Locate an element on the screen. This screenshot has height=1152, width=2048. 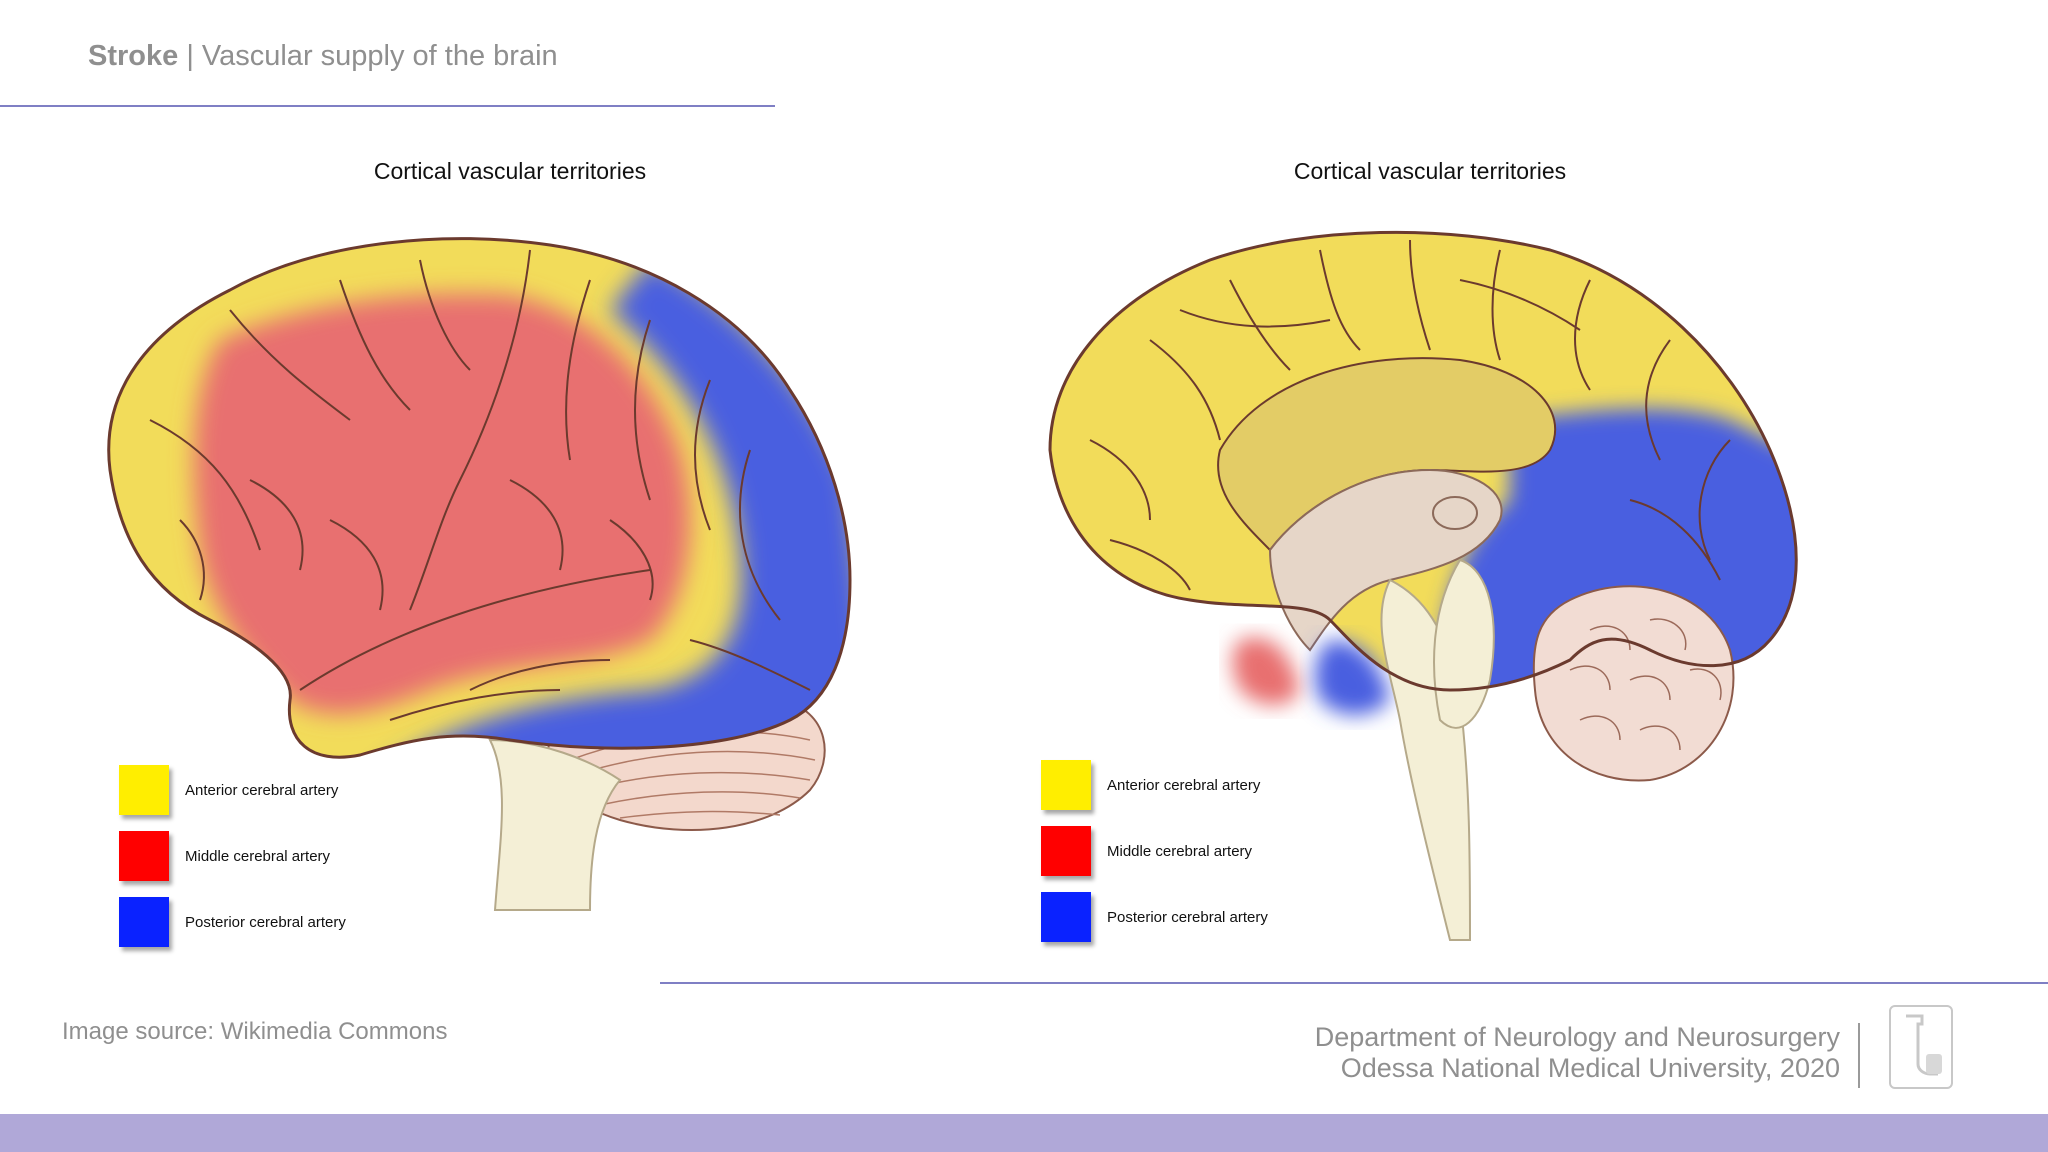
title-rest: Vascular supply of the brain is located at coordinates (379, 56).